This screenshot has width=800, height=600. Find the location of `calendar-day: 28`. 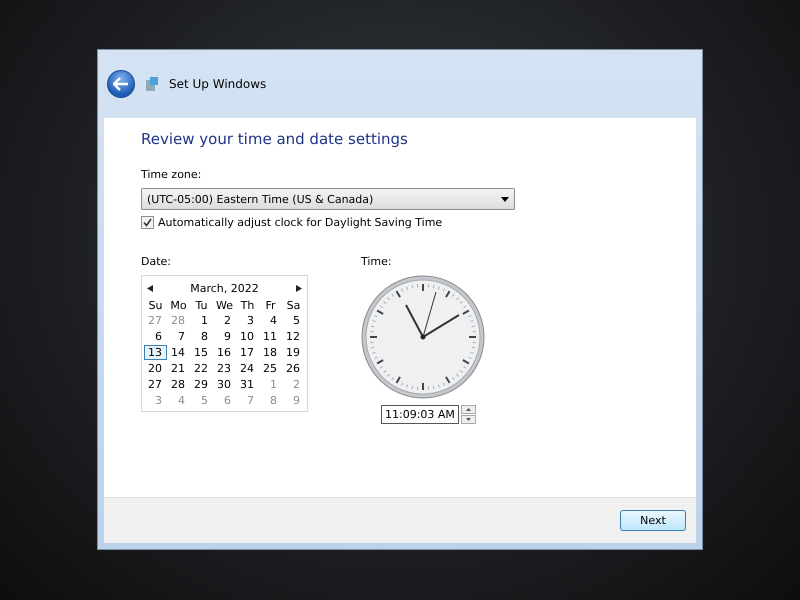

calendar-day: 28 is located at coordinates (178, 384).